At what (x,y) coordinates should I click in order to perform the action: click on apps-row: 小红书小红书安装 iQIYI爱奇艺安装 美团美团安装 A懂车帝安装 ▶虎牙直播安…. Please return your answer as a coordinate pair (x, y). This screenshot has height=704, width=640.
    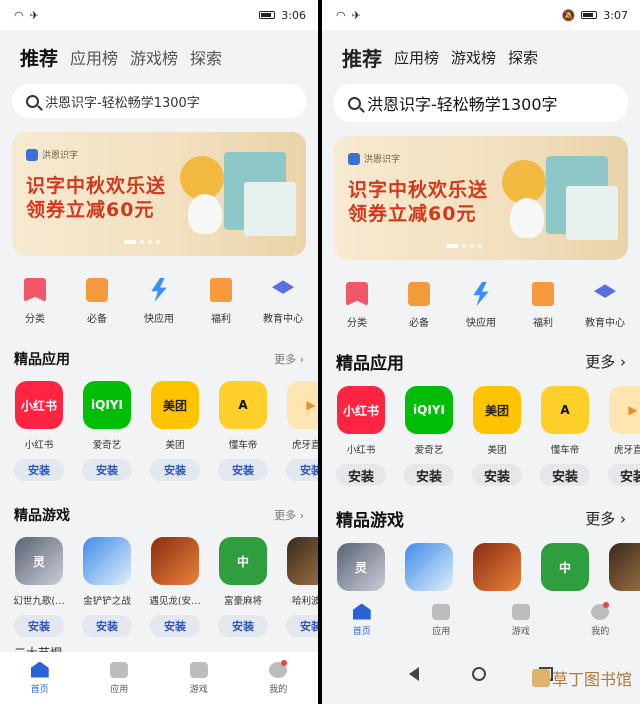
    Looking at the image, I should click on (481, 436).